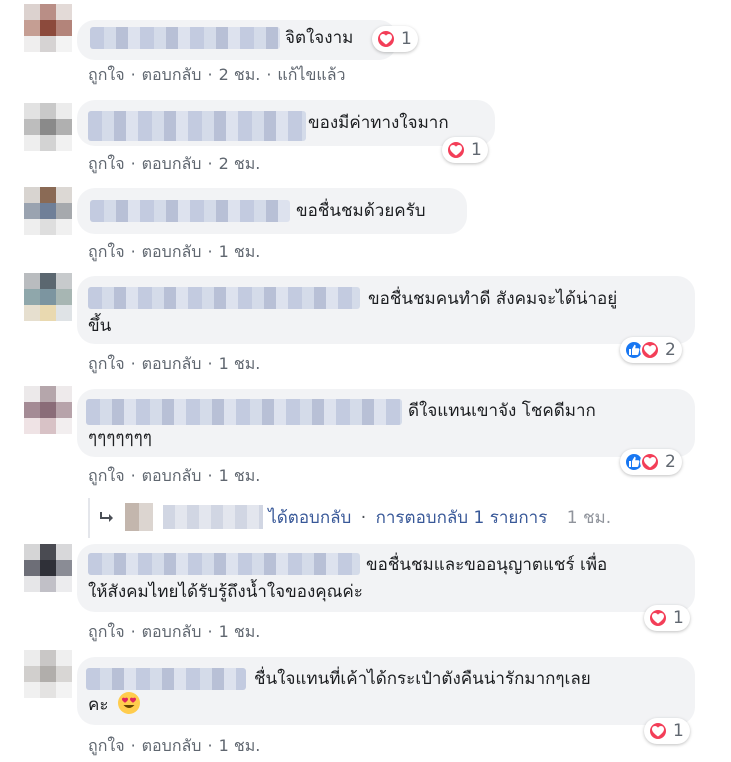  What do you see at coordinates (98, 705) in the screenshot?
I see `comment-text-line2: คะ` at bounding box center [98, 705].